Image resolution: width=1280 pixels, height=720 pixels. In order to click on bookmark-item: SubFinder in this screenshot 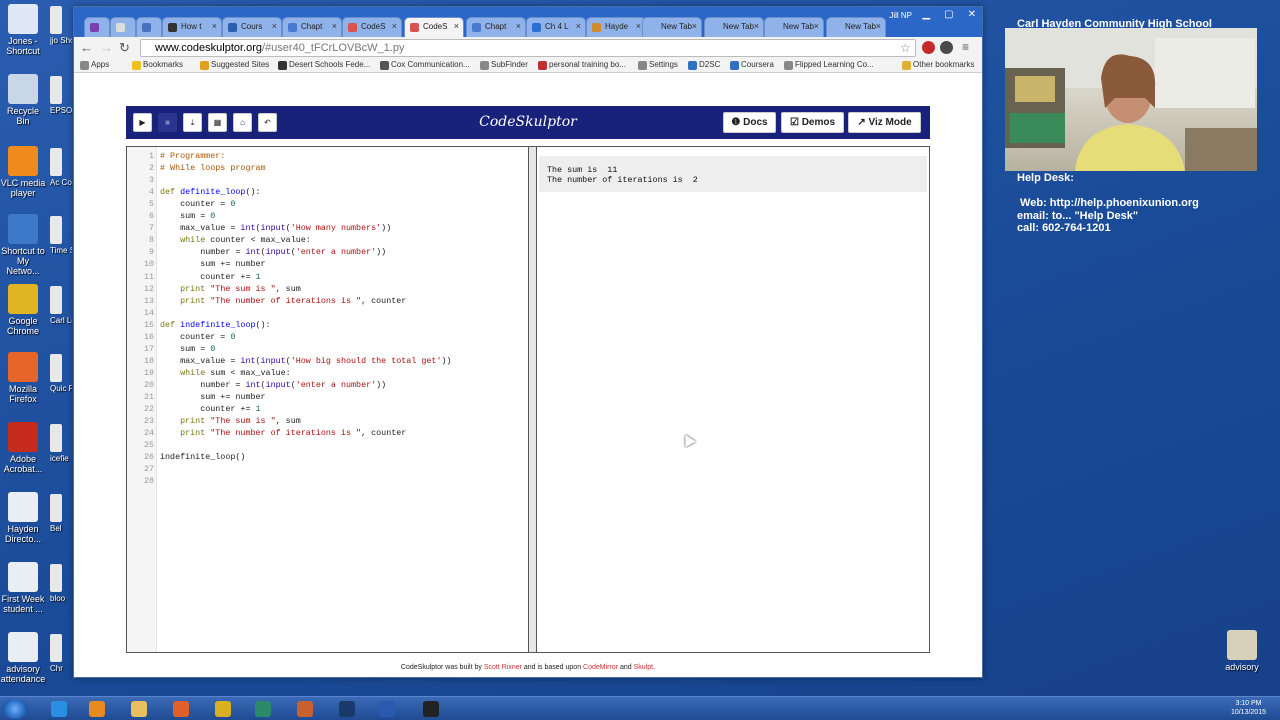, I will do `click(504, 65)`.